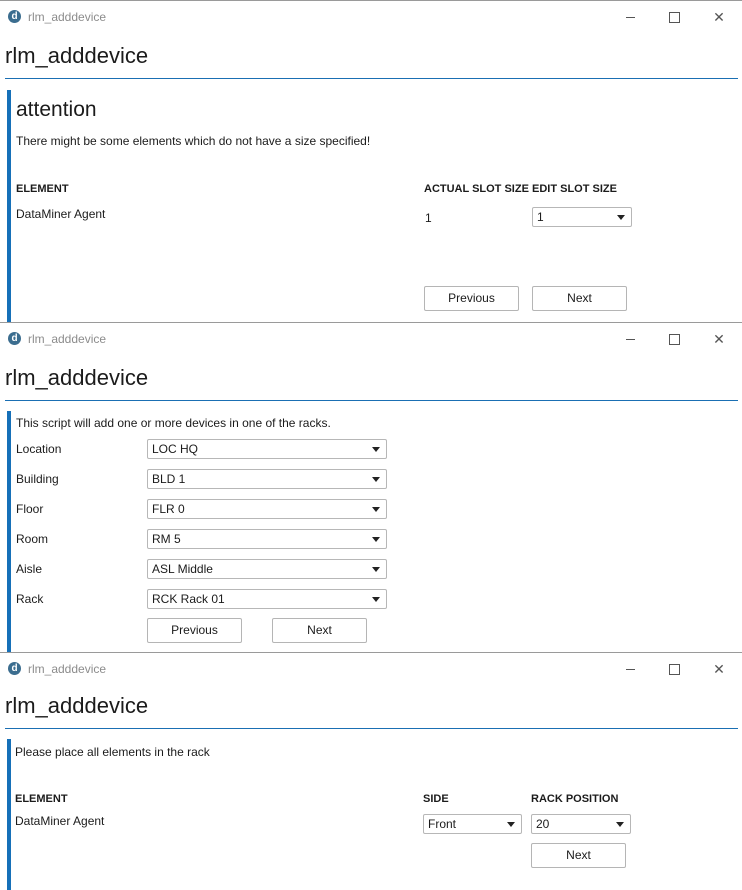 This screenshot has width=742, height=890. I want to click on side-value: Front, so click(442, 824).